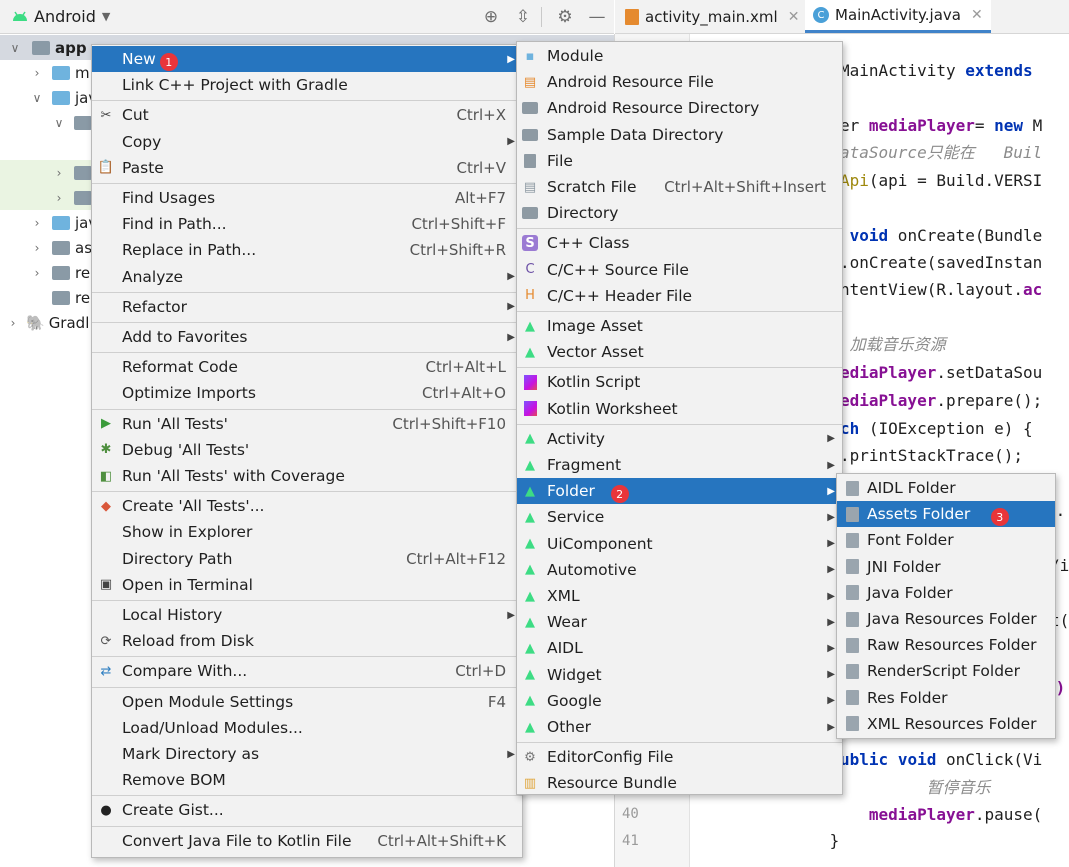  I want to click on menu-item-activity: ▲ Activity ▶, so click(679, 439).